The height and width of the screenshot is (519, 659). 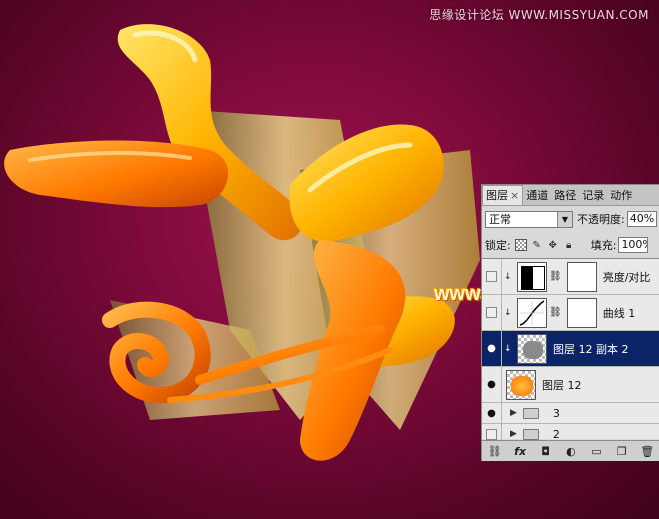 What do you see at coordinates (603, 245) in the screenshot?
I see `fill-label: 填充:` at bounding box center [603, 245].